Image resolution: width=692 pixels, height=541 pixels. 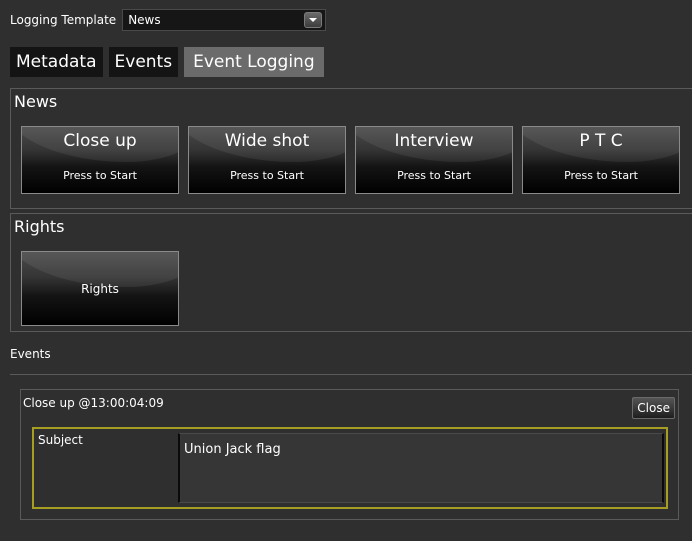 I want to click on button-title: P T C, so click(x=601, y=141).